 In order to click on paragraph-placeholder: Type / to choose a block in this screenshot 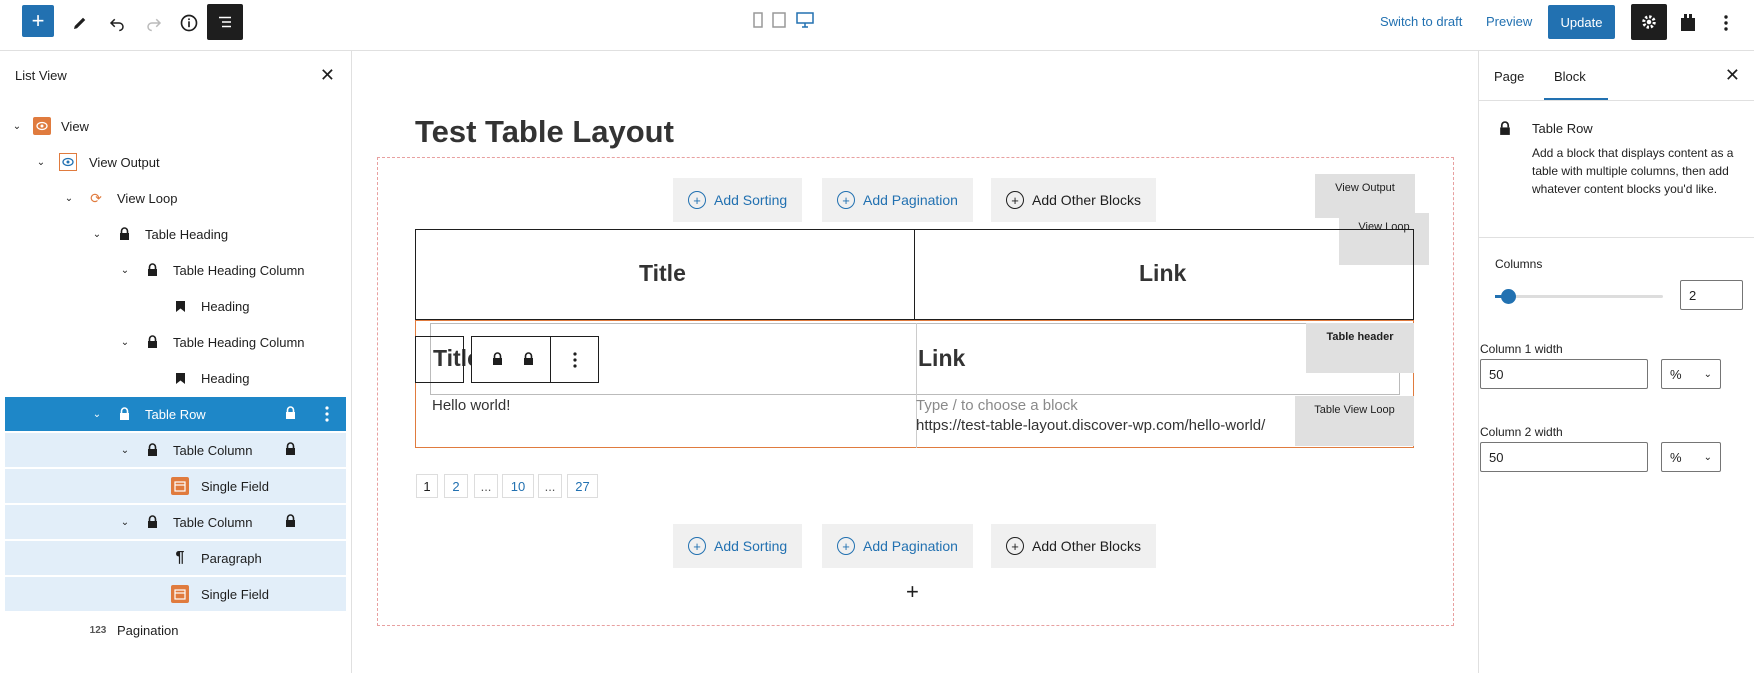, I will do `click(997, 405)`.